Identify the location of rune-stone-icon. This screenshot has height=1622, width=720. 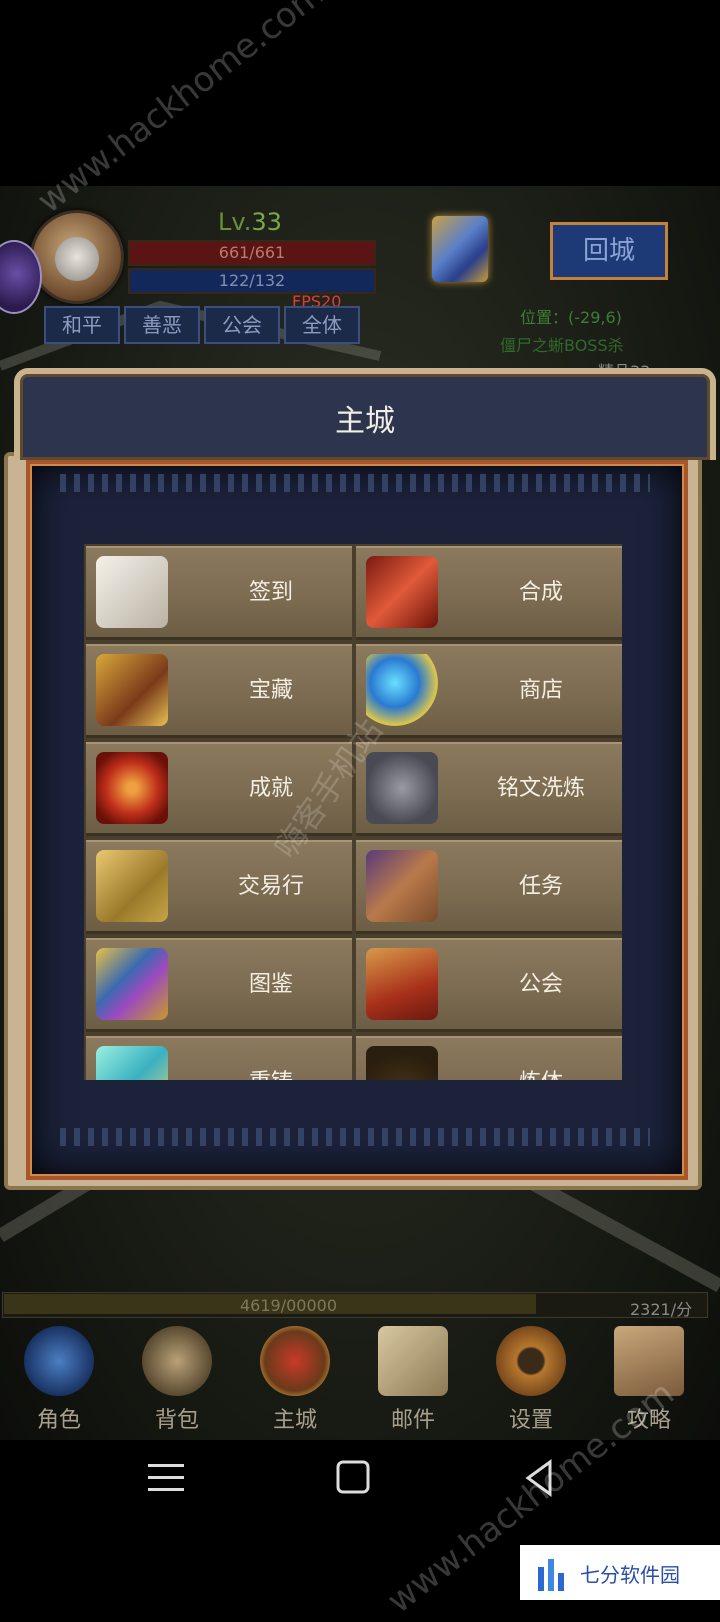
(402, 788).